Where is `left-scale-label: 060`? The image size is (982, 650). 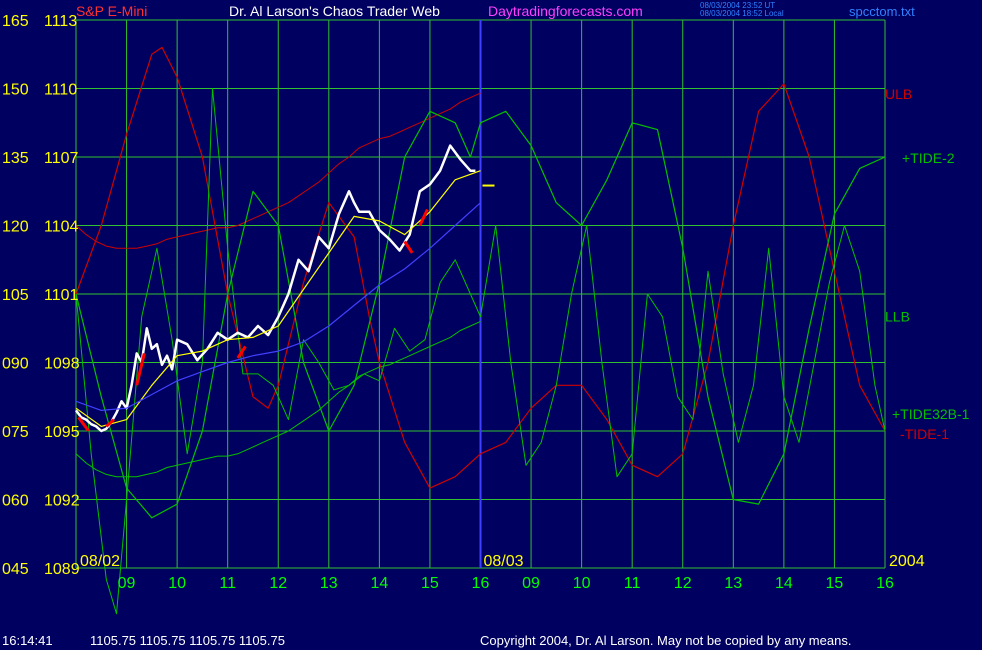
left-scale-label: 060 is located at coordinates (15, 501).